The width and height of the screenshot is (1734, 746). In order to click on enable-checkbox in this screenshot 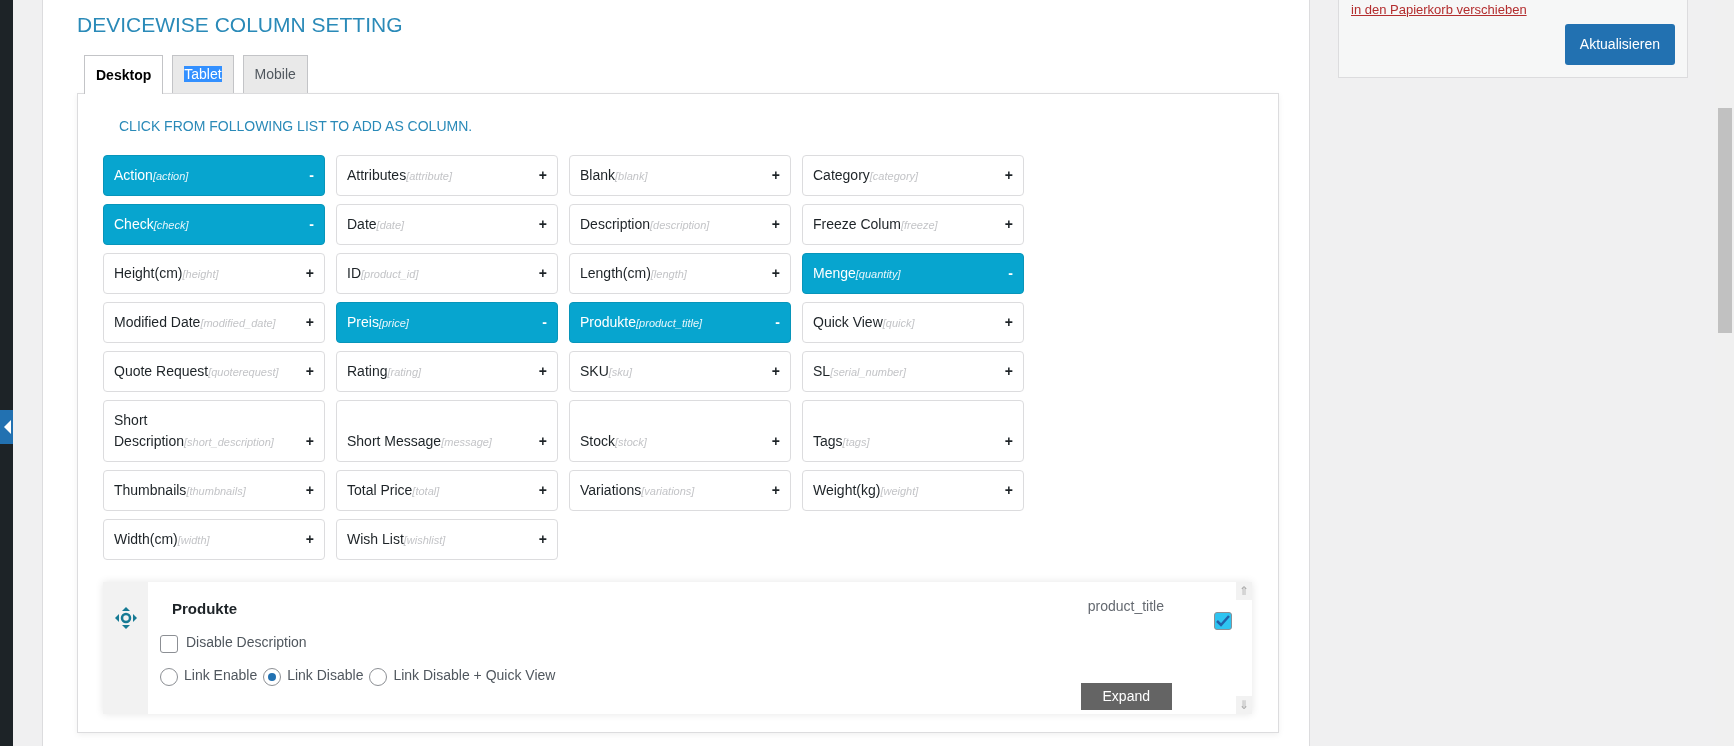, I will do `click(1223, 621)`.